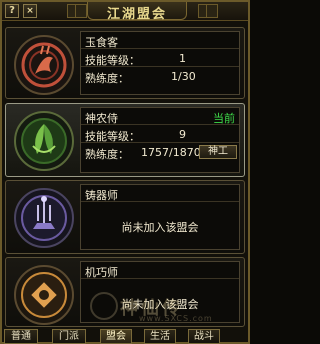 The height and width of the screenshot is (344, 320). Describe the element at coordinates (104, 306) in the screenshot. I see `watermark-logo` at that location.